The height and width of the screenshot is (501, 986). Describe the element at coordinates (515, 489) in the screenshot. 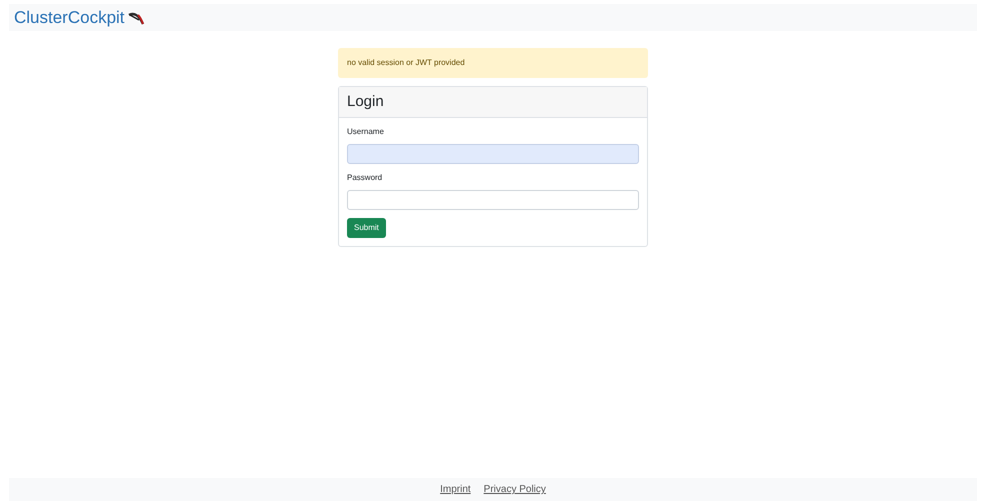

I see `footer-link: Privacy Policy` at that location.